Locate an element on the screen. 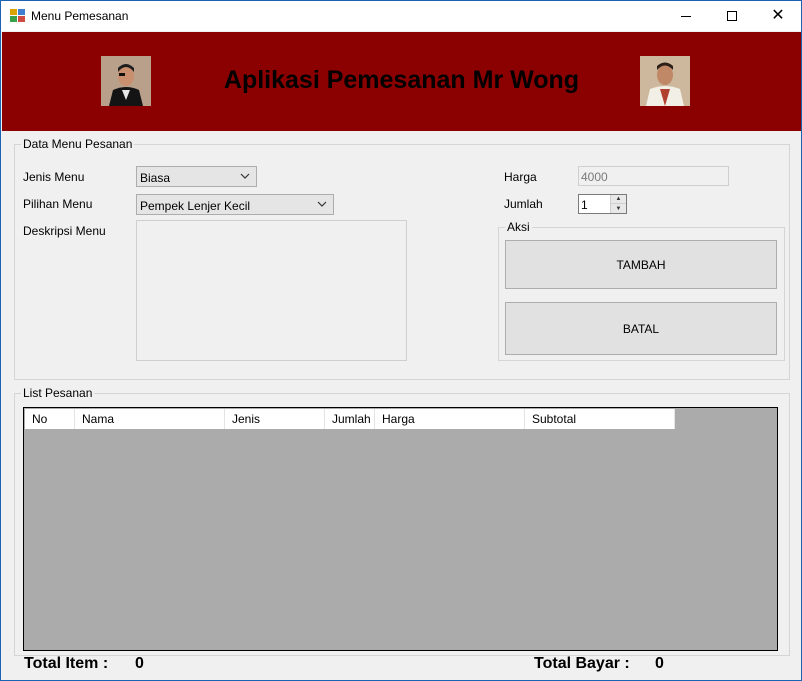 The height and width of the screenshot is (681, 802). grid-header: No Nama Jenis Jumlah Harga Subtotal is located at coordinates (350, 419).